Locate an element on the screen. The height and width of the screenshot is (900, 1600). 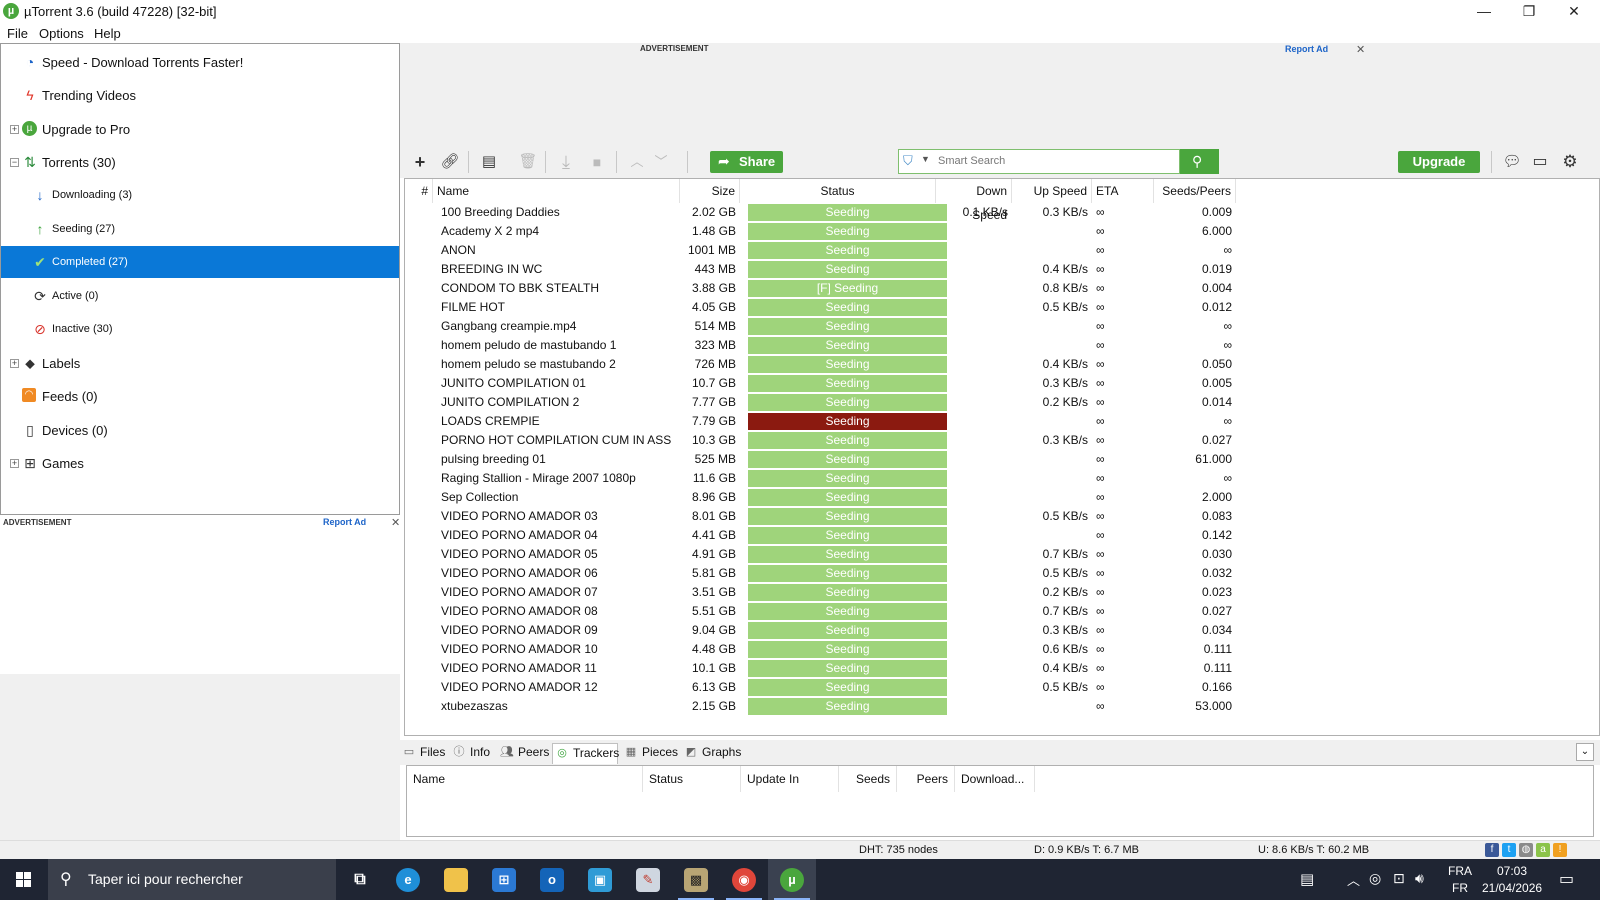
chevron-up-icon: ︿ is located at coordinates (1353, 879).